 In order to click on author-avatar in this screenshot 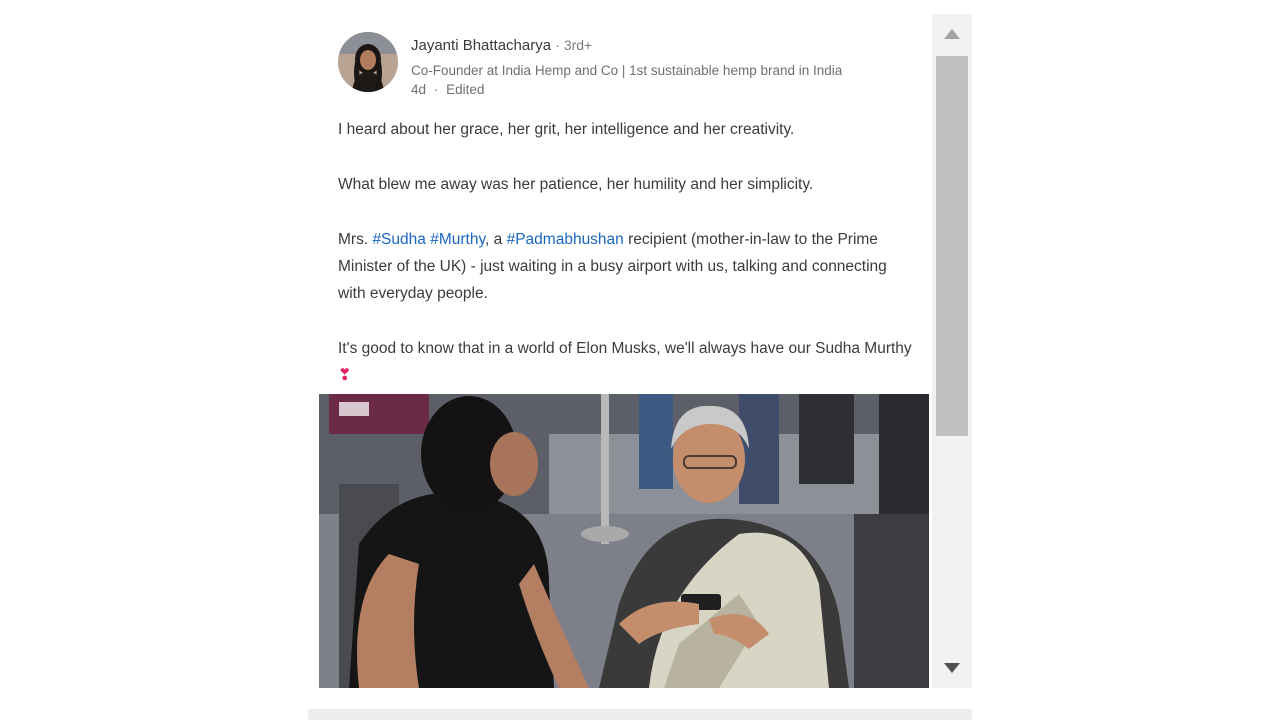, I will do `click(368, 62)`.